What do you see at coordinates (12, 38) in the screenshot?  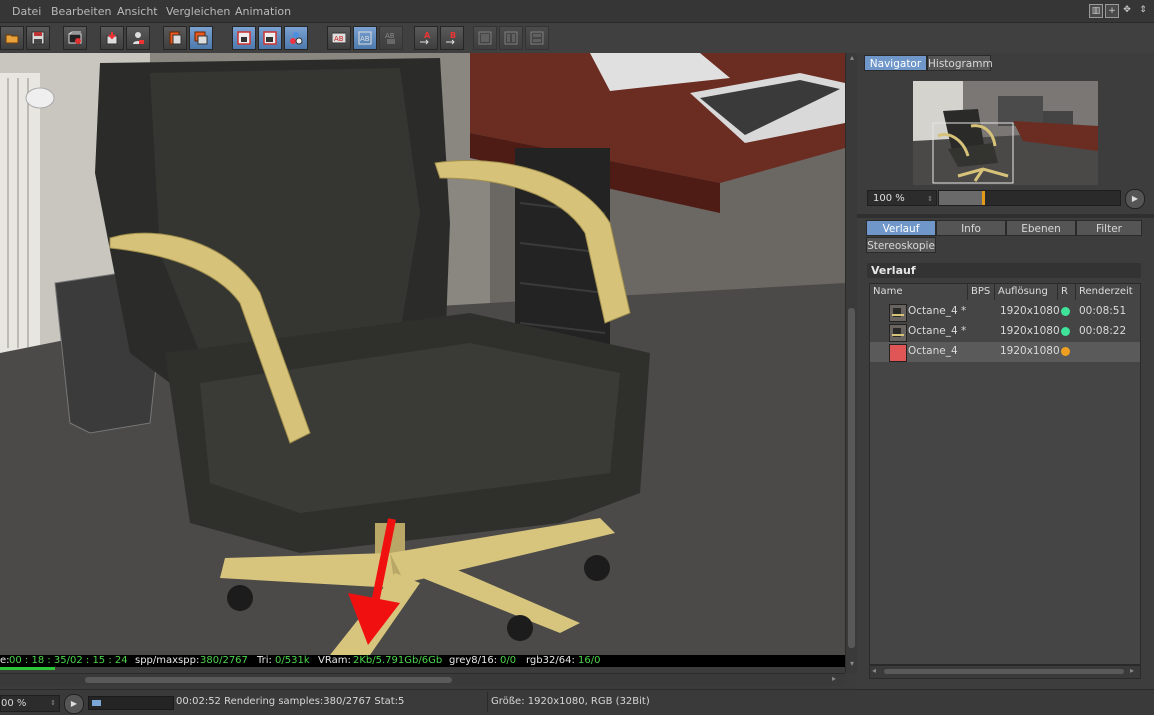 I see `open-folder-icon` at bounding box center [12, 38].